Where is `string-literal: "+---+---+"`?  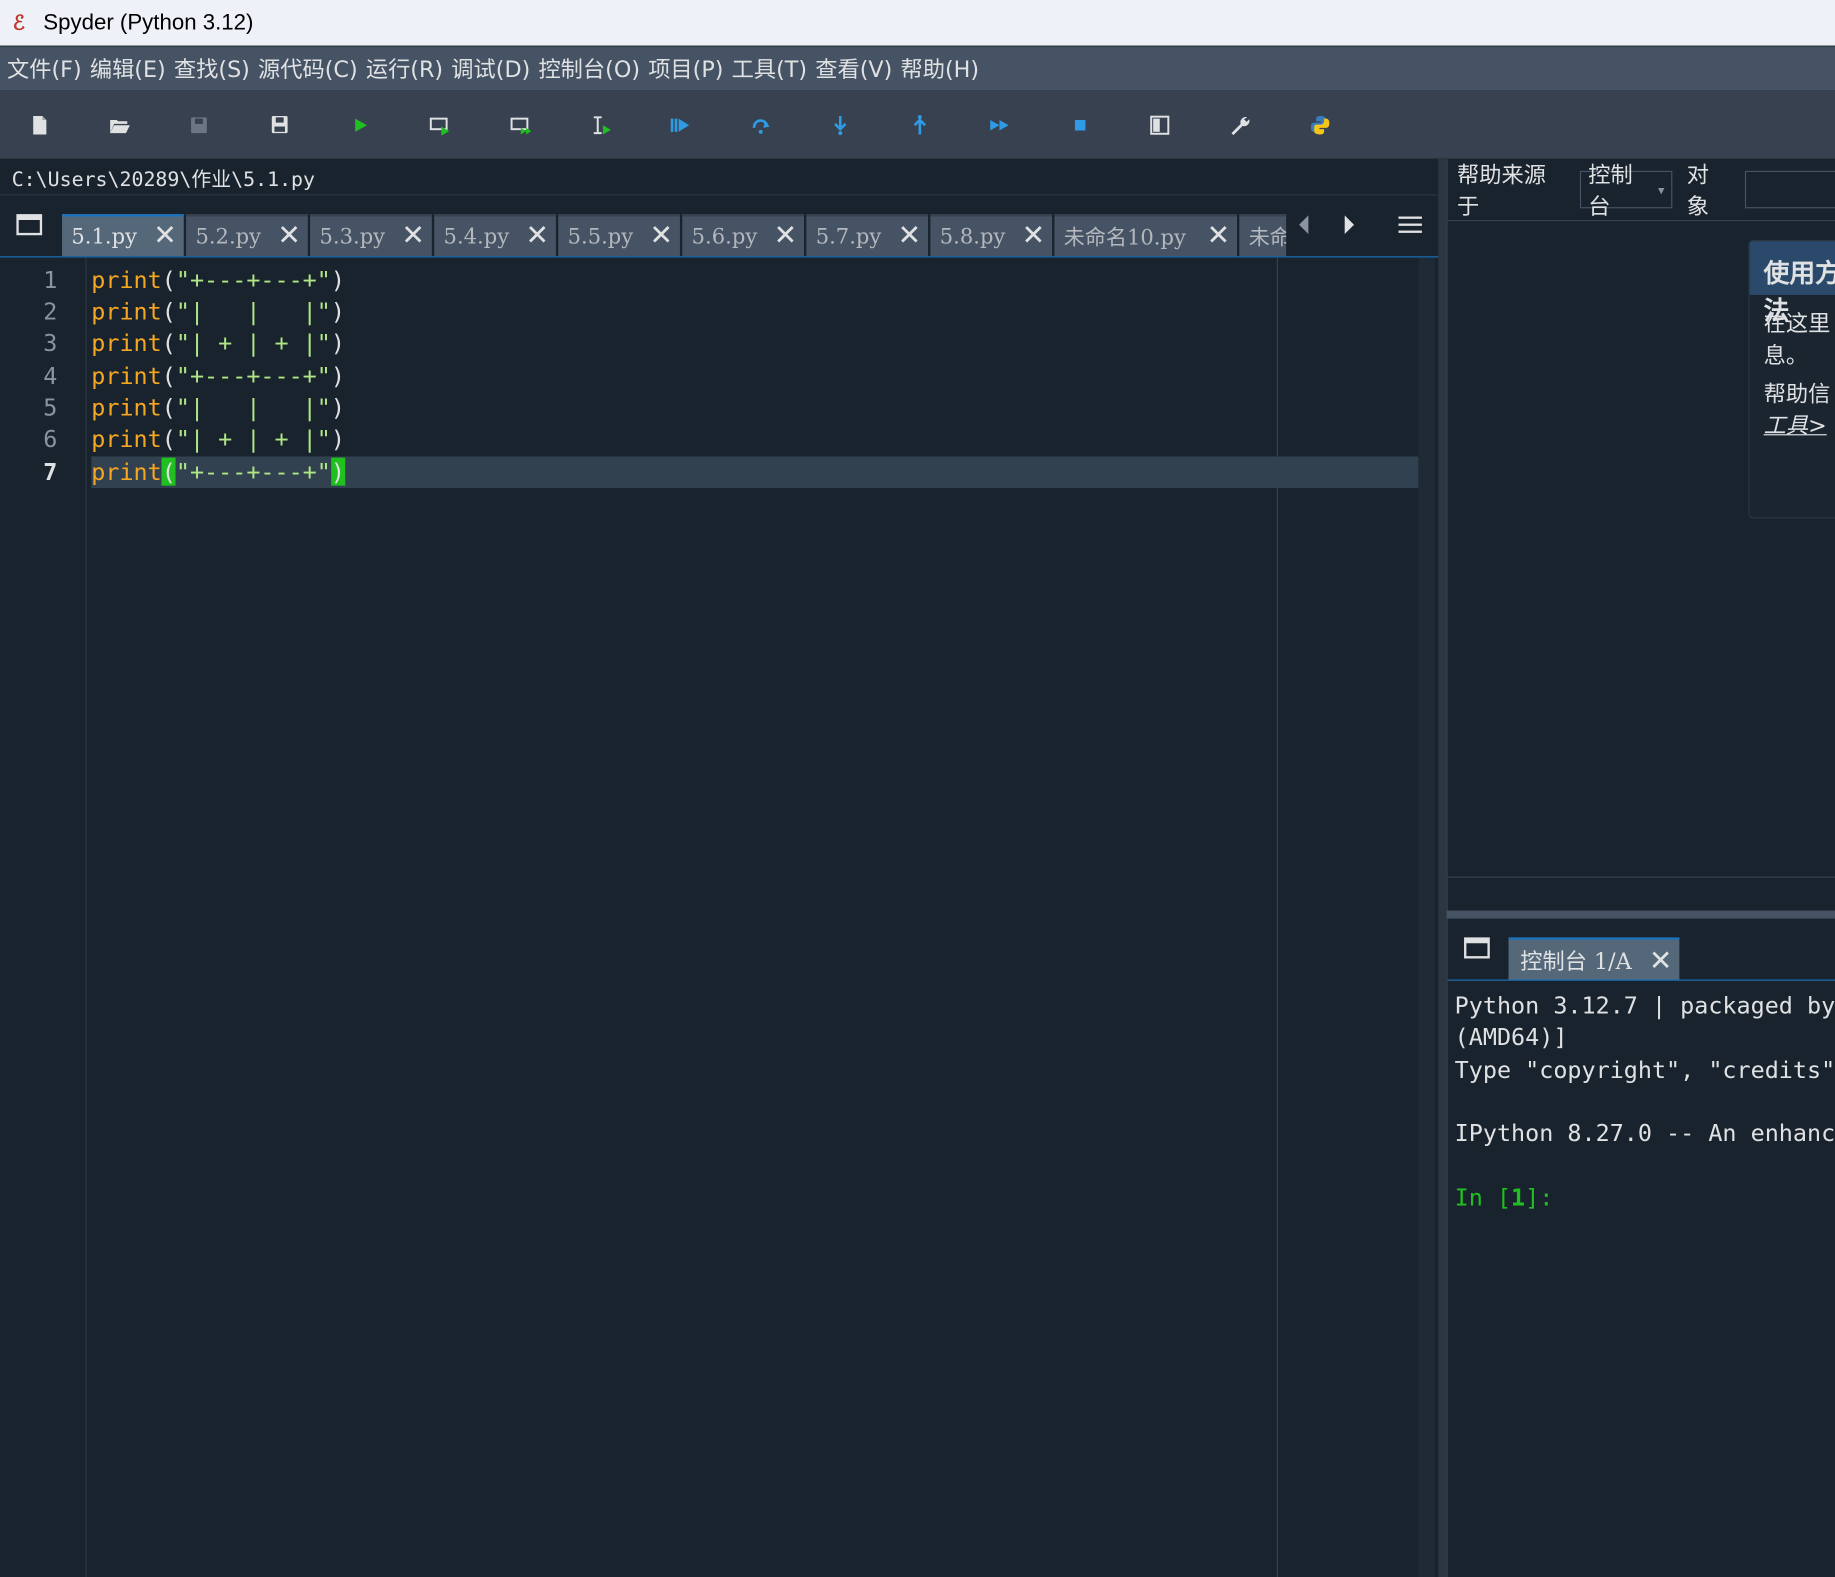 string-literal: "+---+---+" is located at coordinates (253, 279).